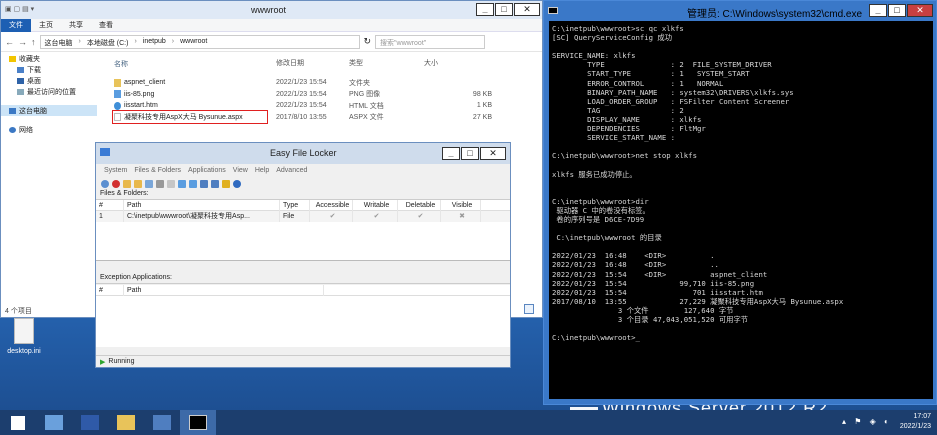 This screenshot has width=937, height=435. Describe the element at coordinates (49, 69) in the screenshot. I see `nav-downloads: 下载` at that location.